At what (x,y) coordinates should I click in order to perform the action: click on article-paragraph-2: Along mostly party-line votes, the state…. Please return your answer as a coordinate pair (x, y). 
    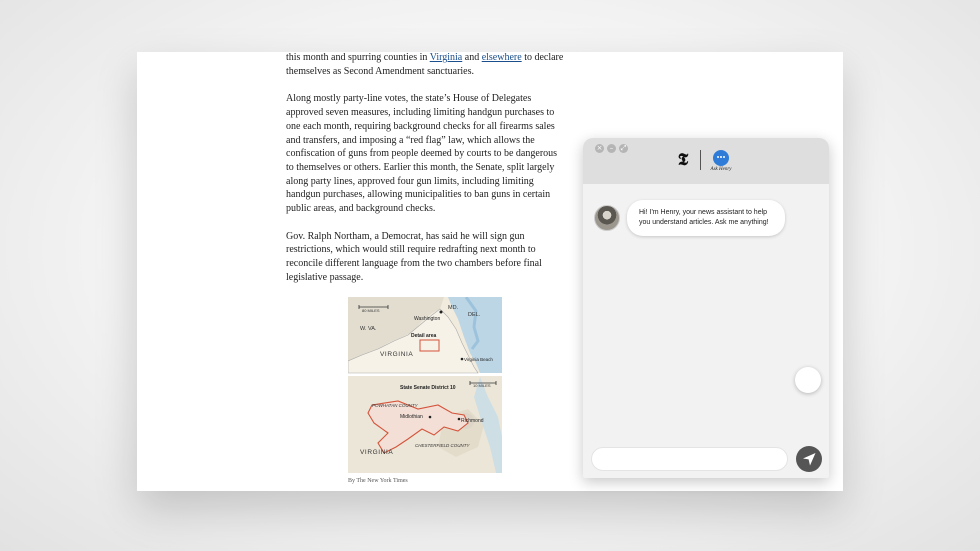
    Looking at the image, I should click on (422, 154).